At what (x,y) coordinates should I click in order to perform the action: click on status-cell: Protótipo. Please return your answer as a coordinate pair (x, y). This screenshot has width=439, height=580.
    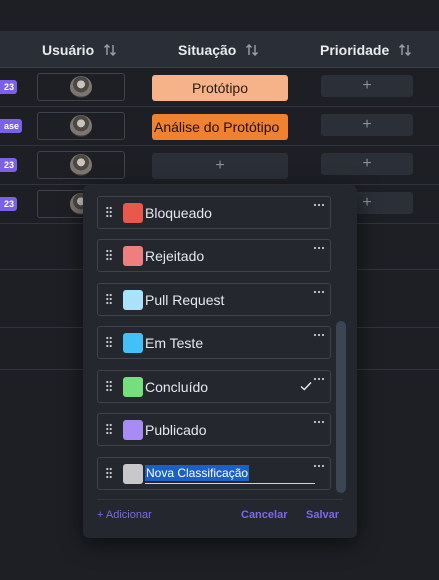
    Looking at the image, I should click on (220, 88).